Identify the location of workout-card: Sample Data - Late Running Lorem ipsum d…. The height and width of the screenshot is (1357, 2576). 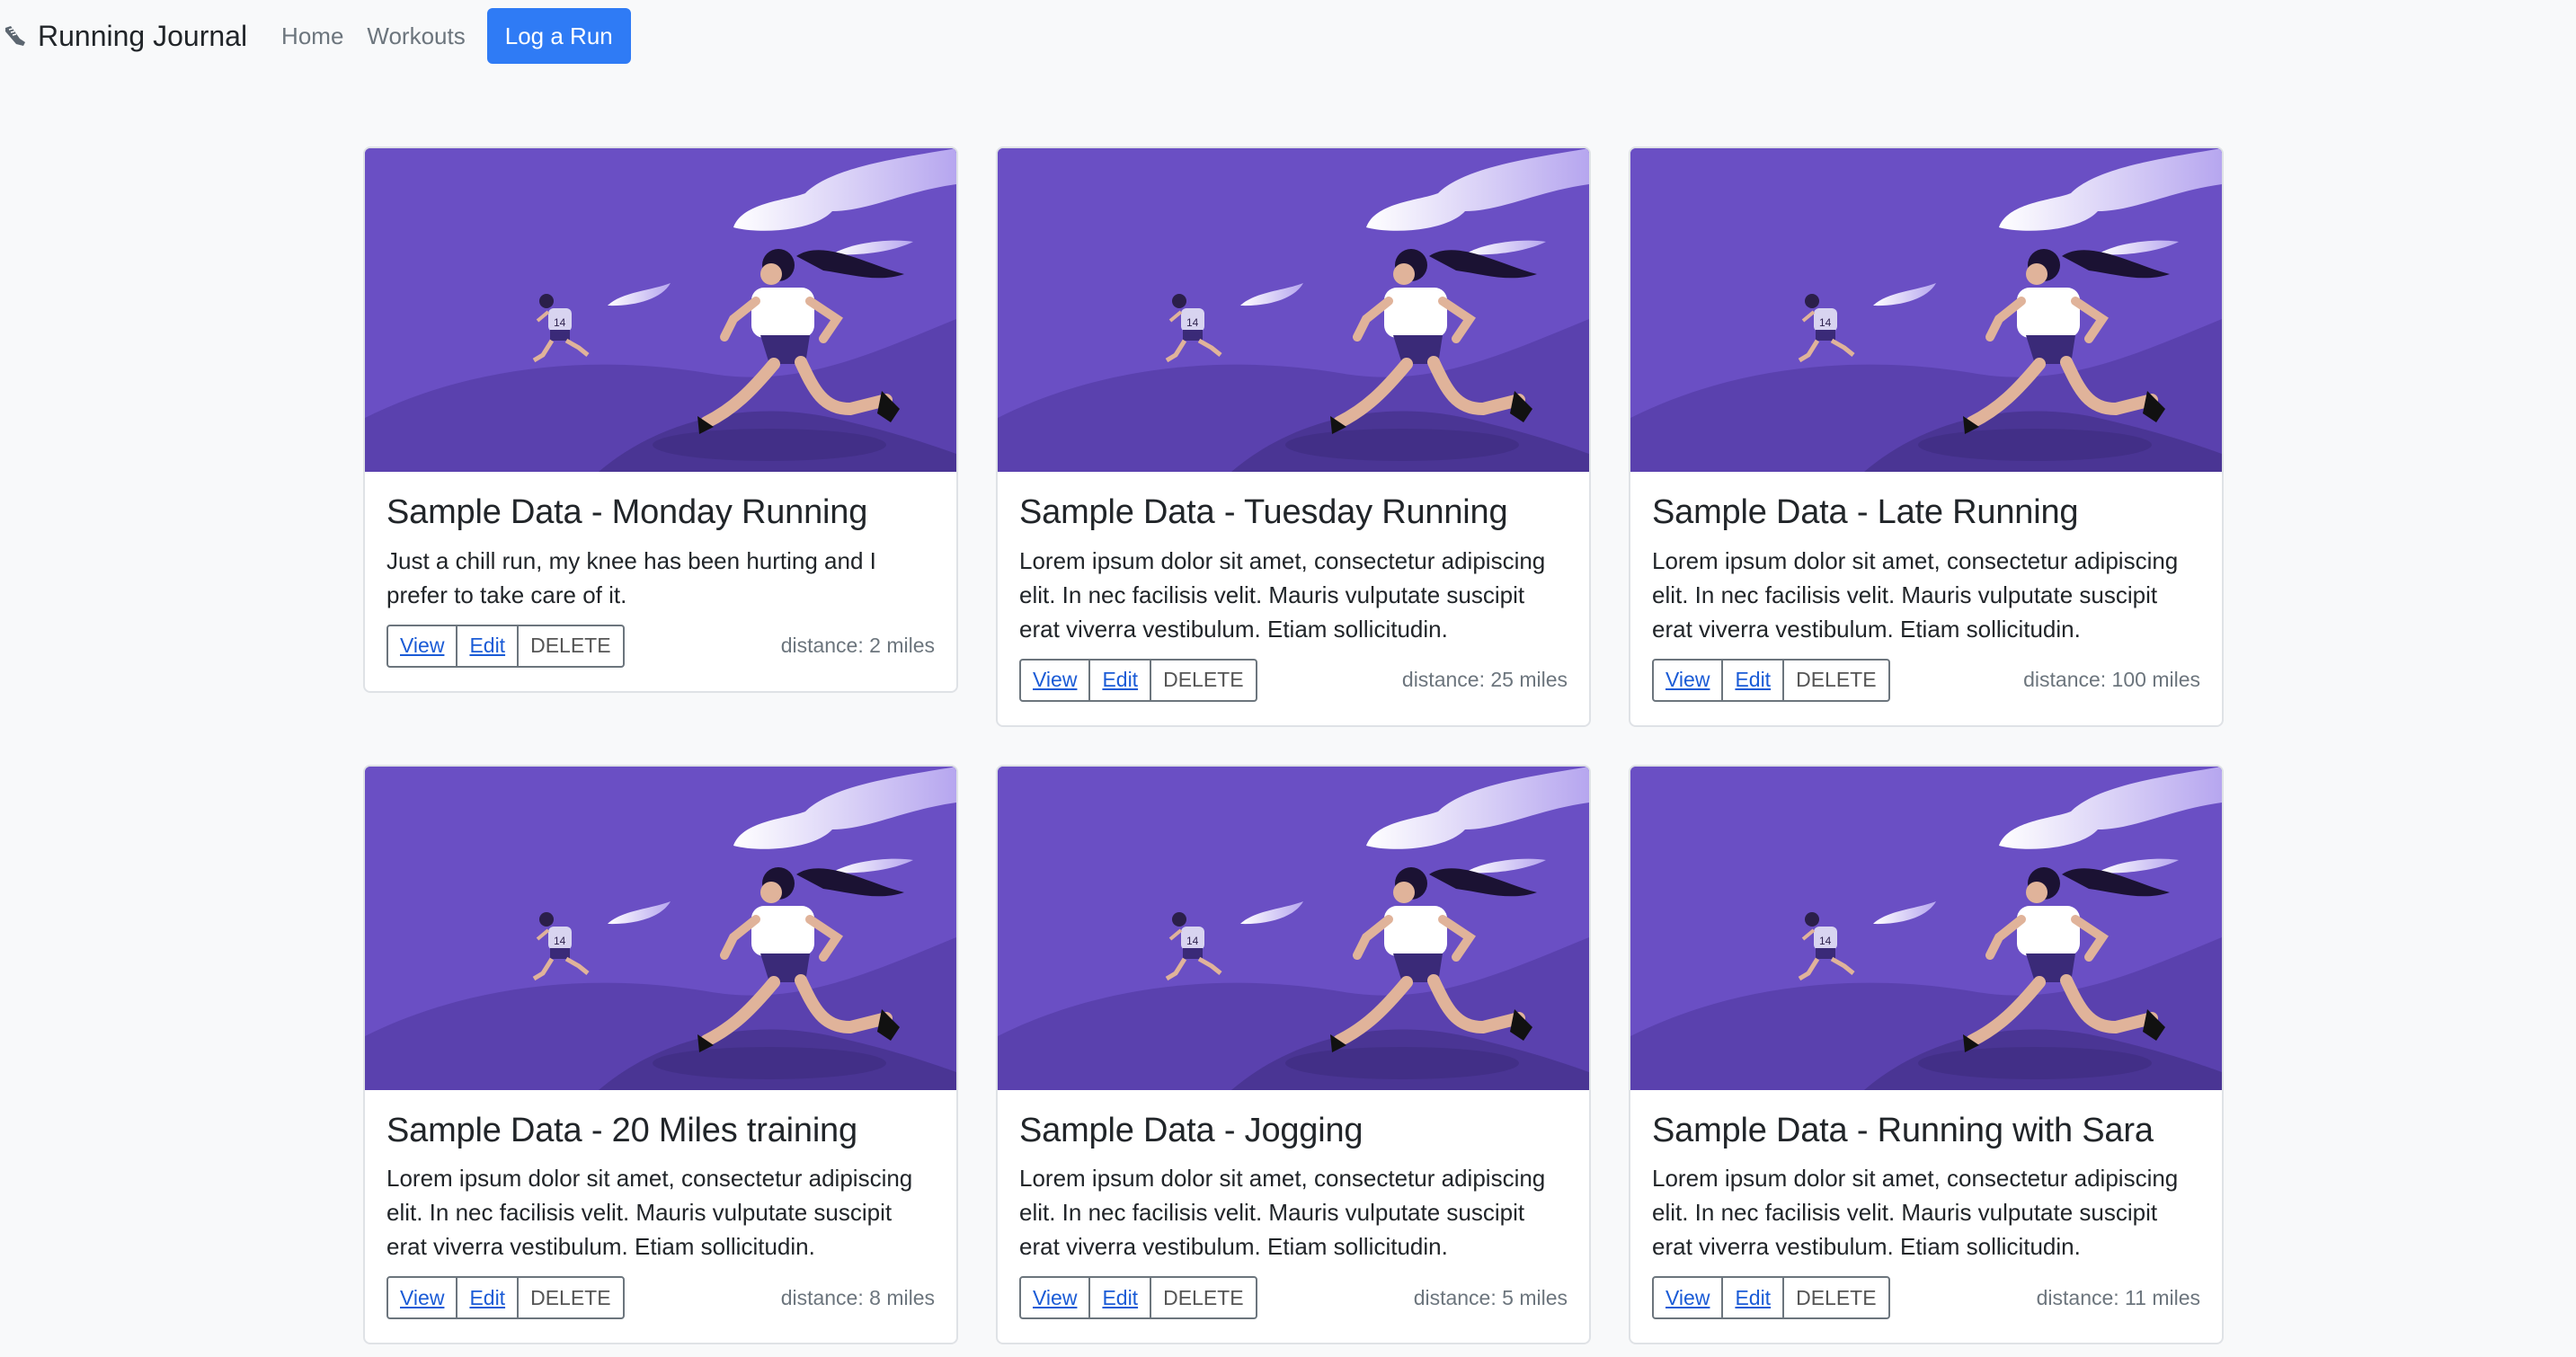
(1926, 436).